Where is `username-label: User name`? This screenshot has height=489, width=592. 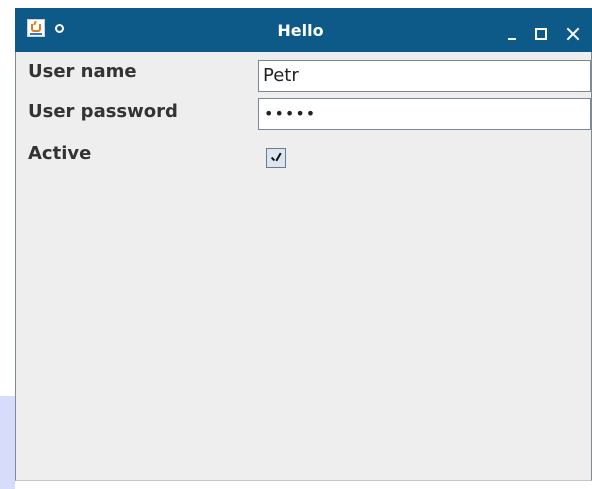 username-label: User name is located at coordinates (82, 71).